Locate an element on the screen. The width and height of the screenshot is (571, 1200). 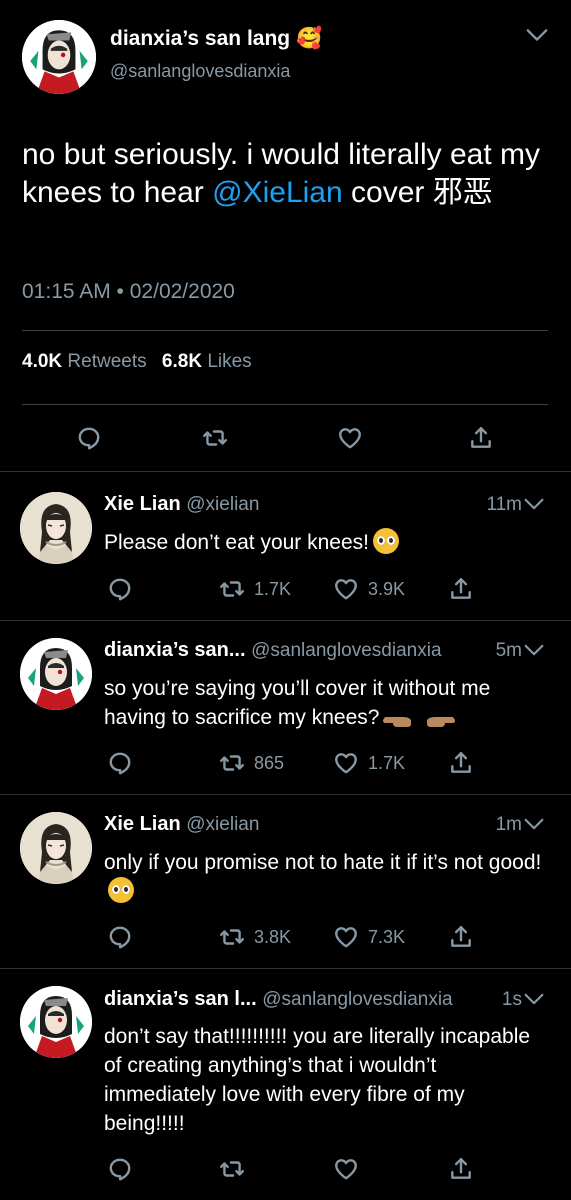
reply-text: Please don’t eat your knees! is located at coordinates (324, 542).